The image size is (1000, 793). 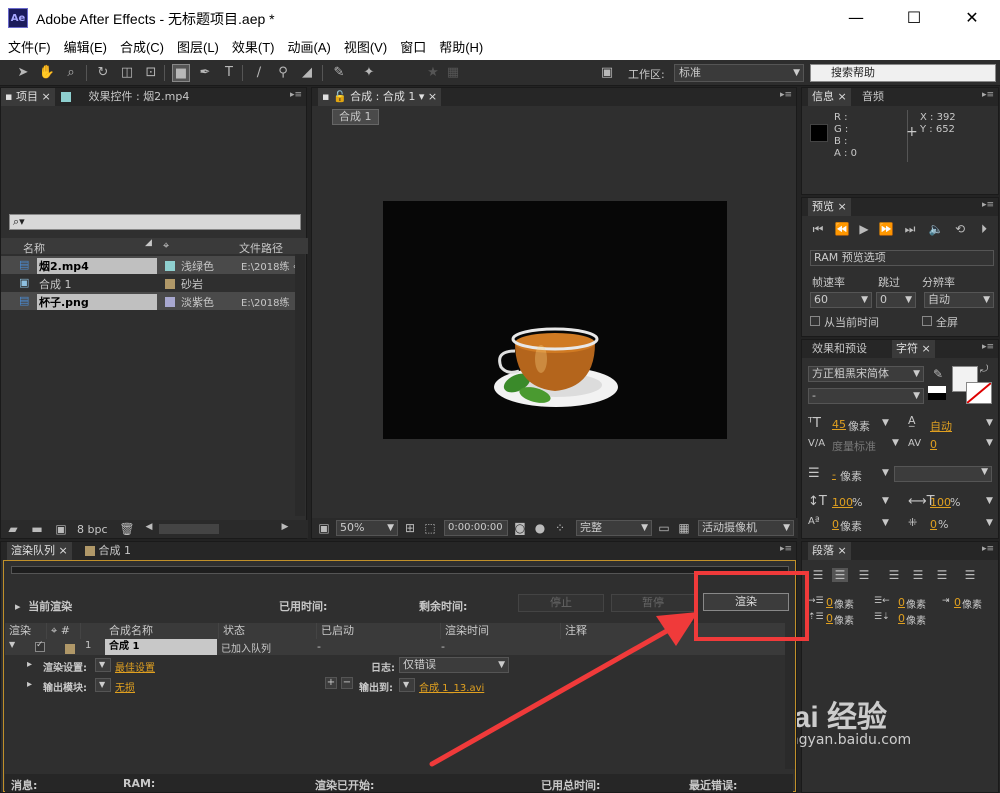 What do you see at coordinates (790, 704) in the screenshot?
I see `render-queue-scrollbar` at bounding box center [790, 704].